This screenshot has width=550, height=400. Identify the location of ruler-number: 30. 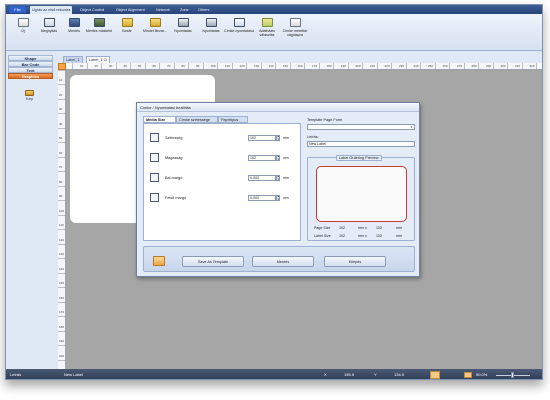
(111, 66).